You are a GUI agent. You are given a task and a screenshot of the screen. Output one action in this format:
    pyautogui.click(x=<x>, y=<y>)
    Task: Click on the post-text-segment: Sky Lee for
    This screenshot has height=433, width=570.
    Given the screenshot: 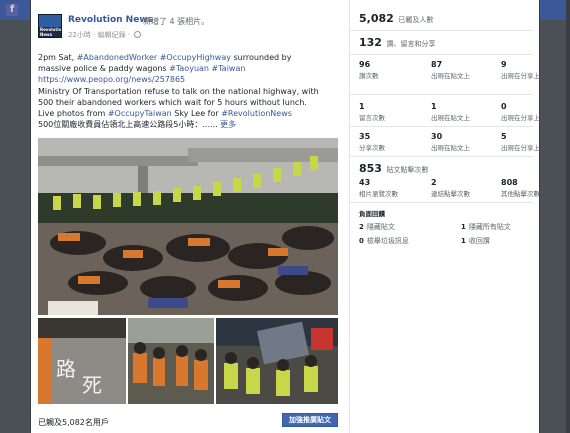 What is the action you would take?
    pyautogui.click(x=196, y=114)
    